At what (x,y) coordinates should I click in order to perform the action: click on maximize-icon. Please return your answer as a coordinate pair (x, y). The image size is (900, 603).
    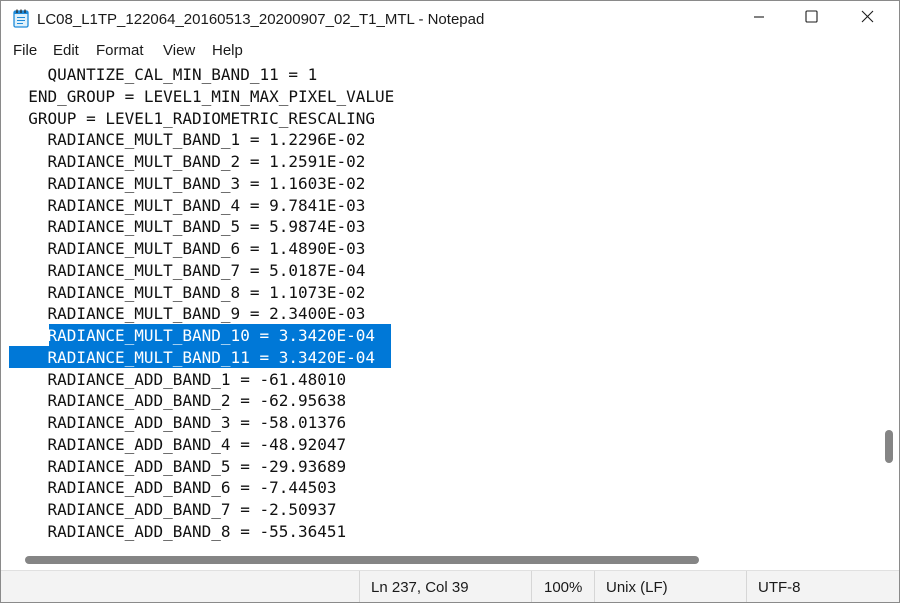
    Looking at the image, I should click on (811, 19).